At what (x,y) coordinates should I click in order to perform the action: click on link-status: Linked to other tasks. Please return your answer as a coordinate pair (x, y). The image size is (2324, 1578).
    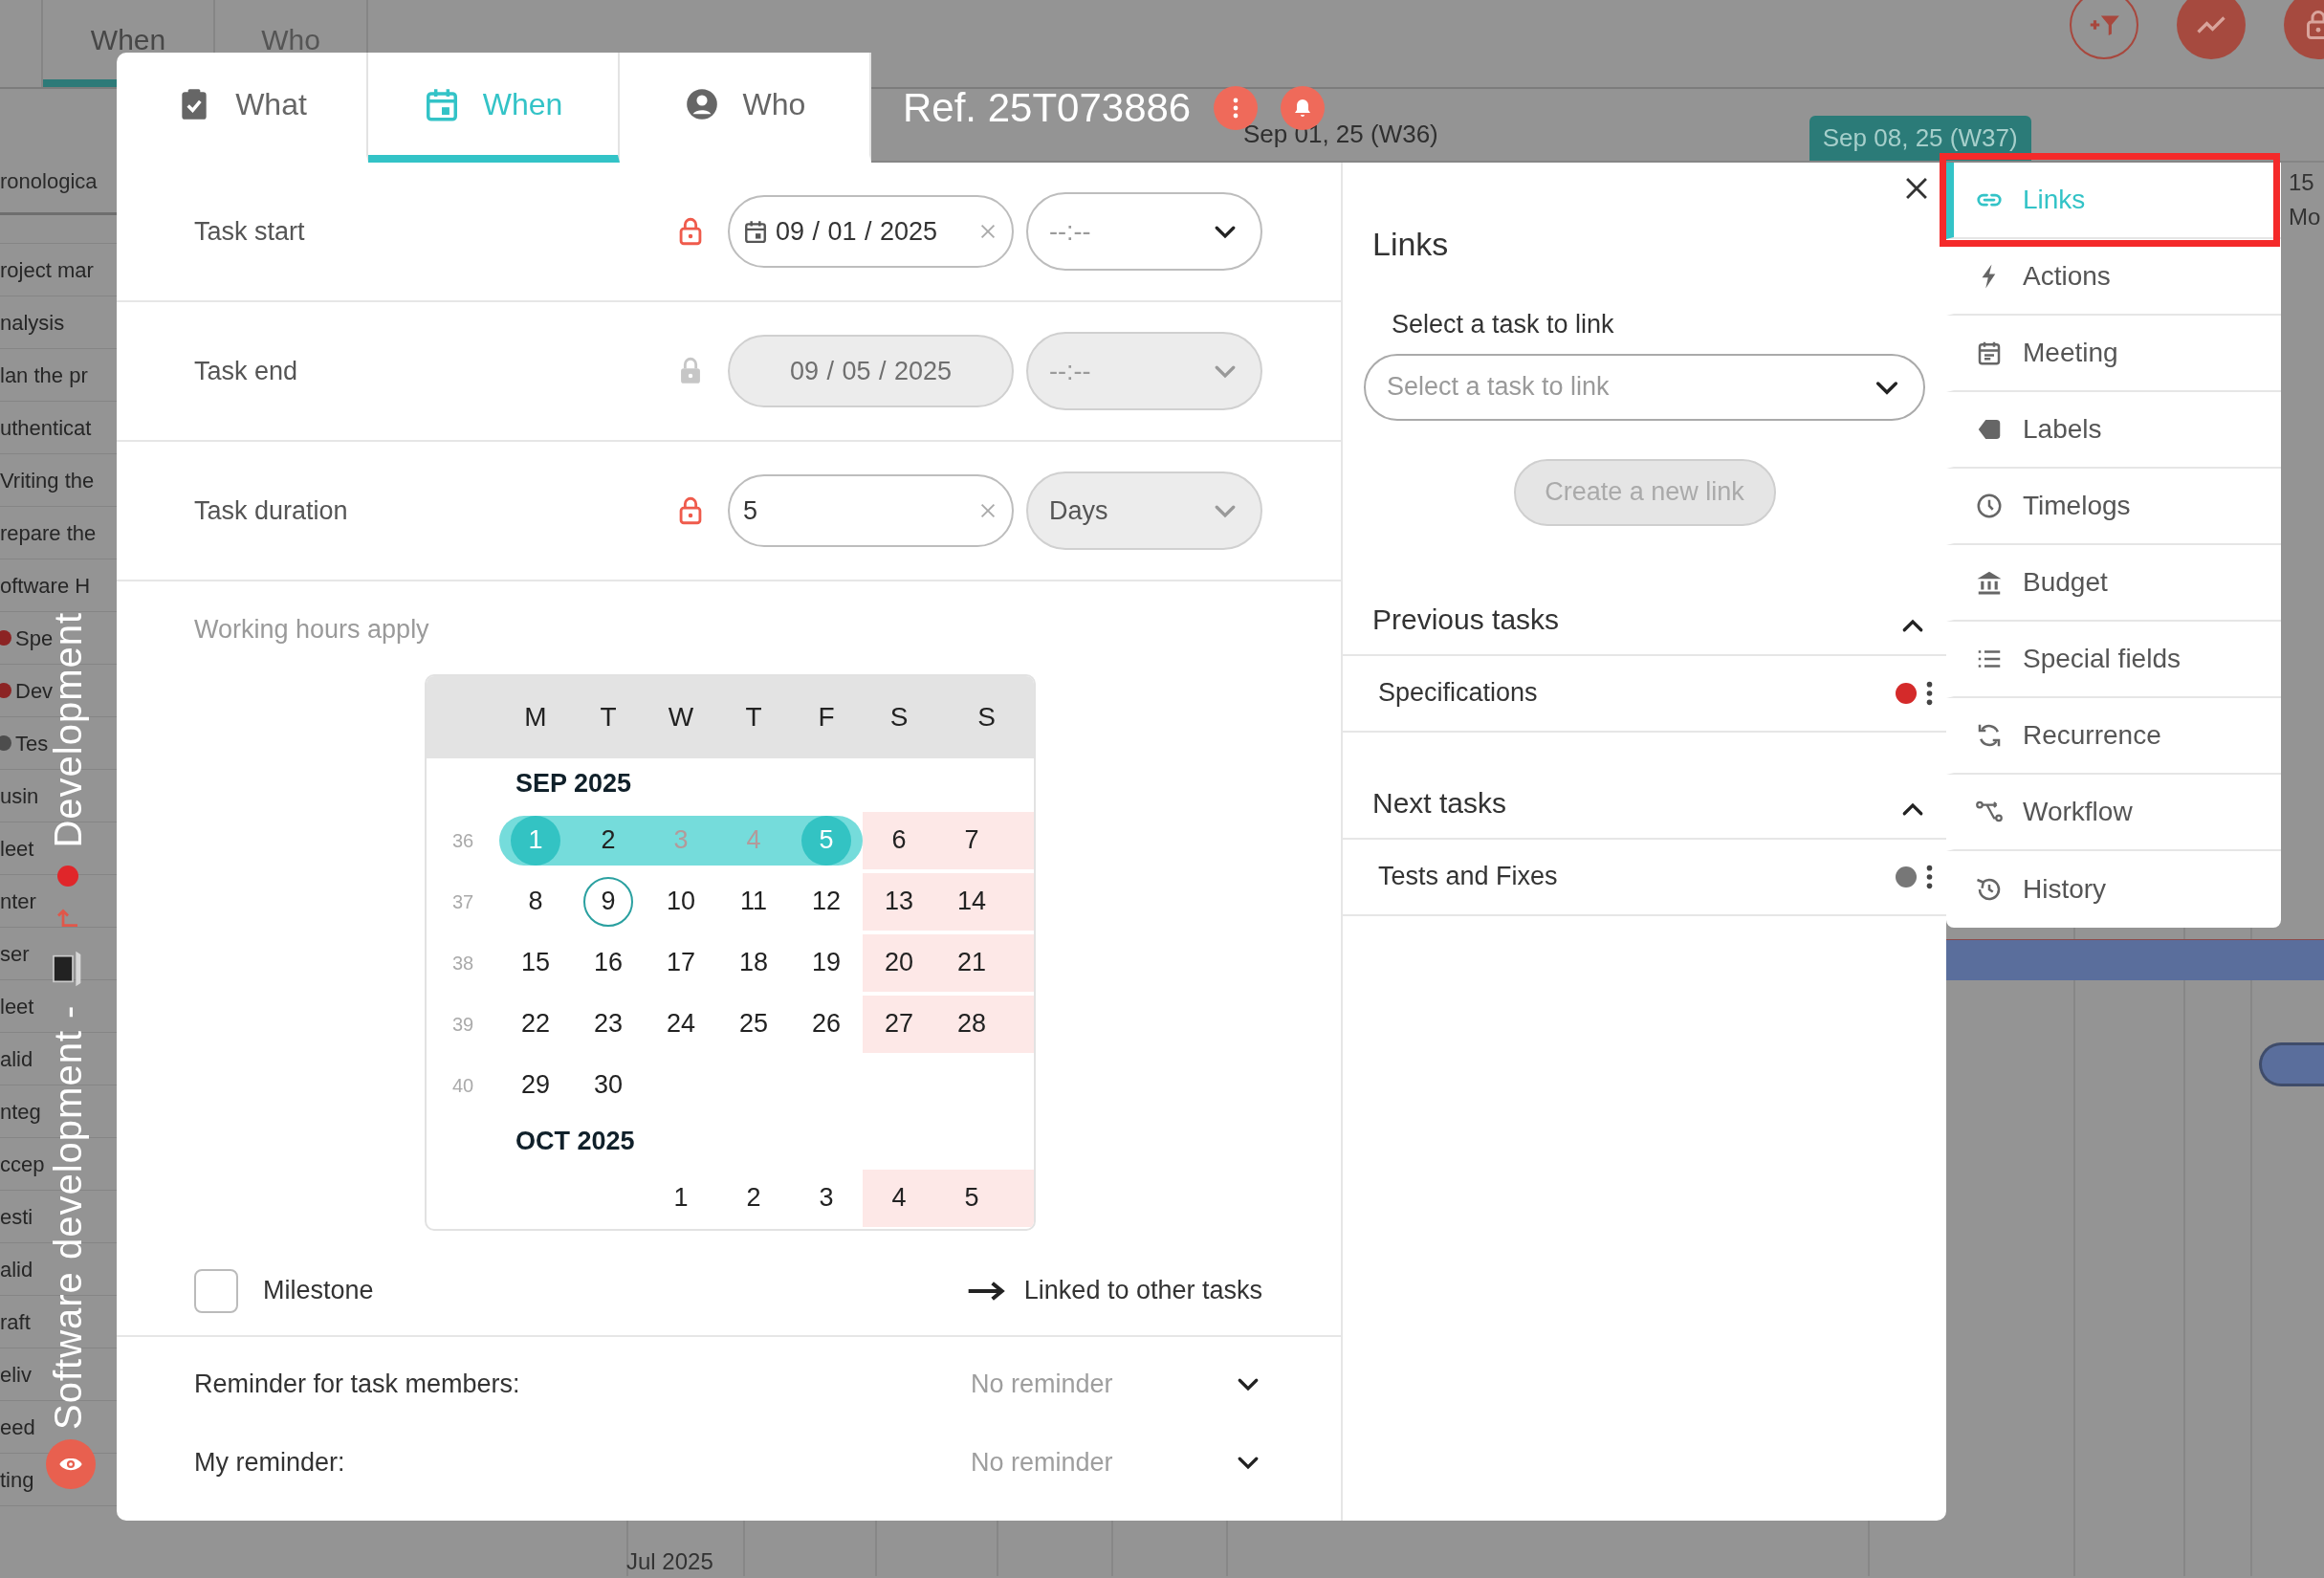
    Looking at the image, I should click on (1142, 1291).